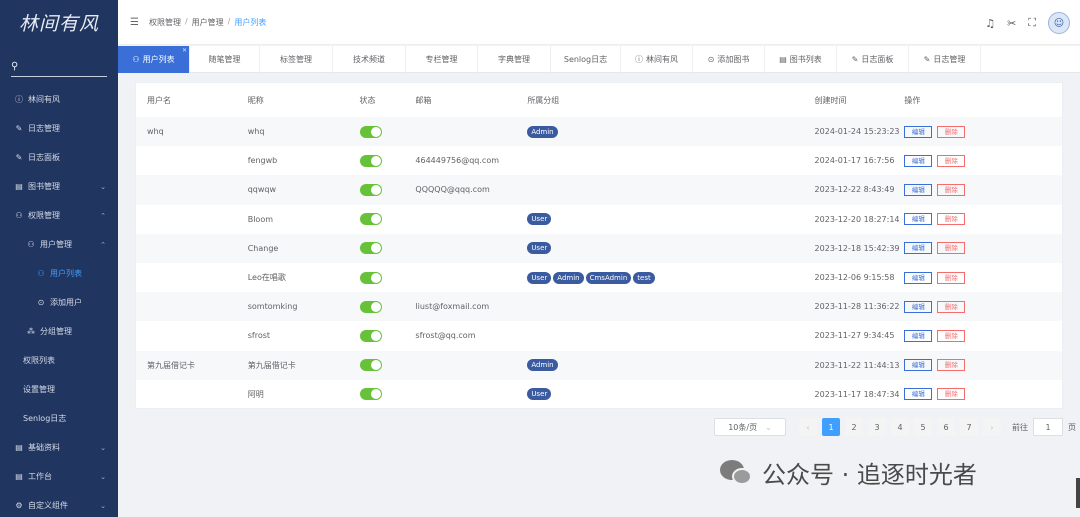 The width and height of the screenshot is (1080, 517). I want to click on col-actions: 操作, so click(912, 100).